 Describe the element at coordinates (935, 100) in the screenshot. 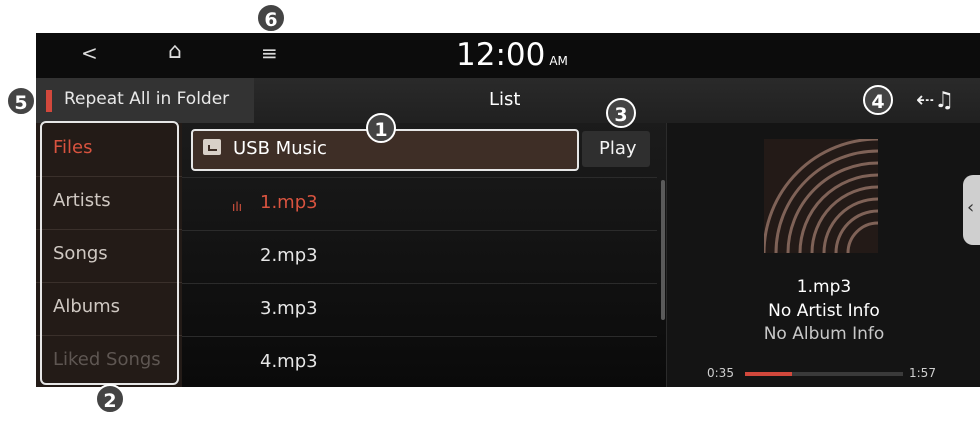

I see `back-to-player-icon: ⇠♫` at that location.